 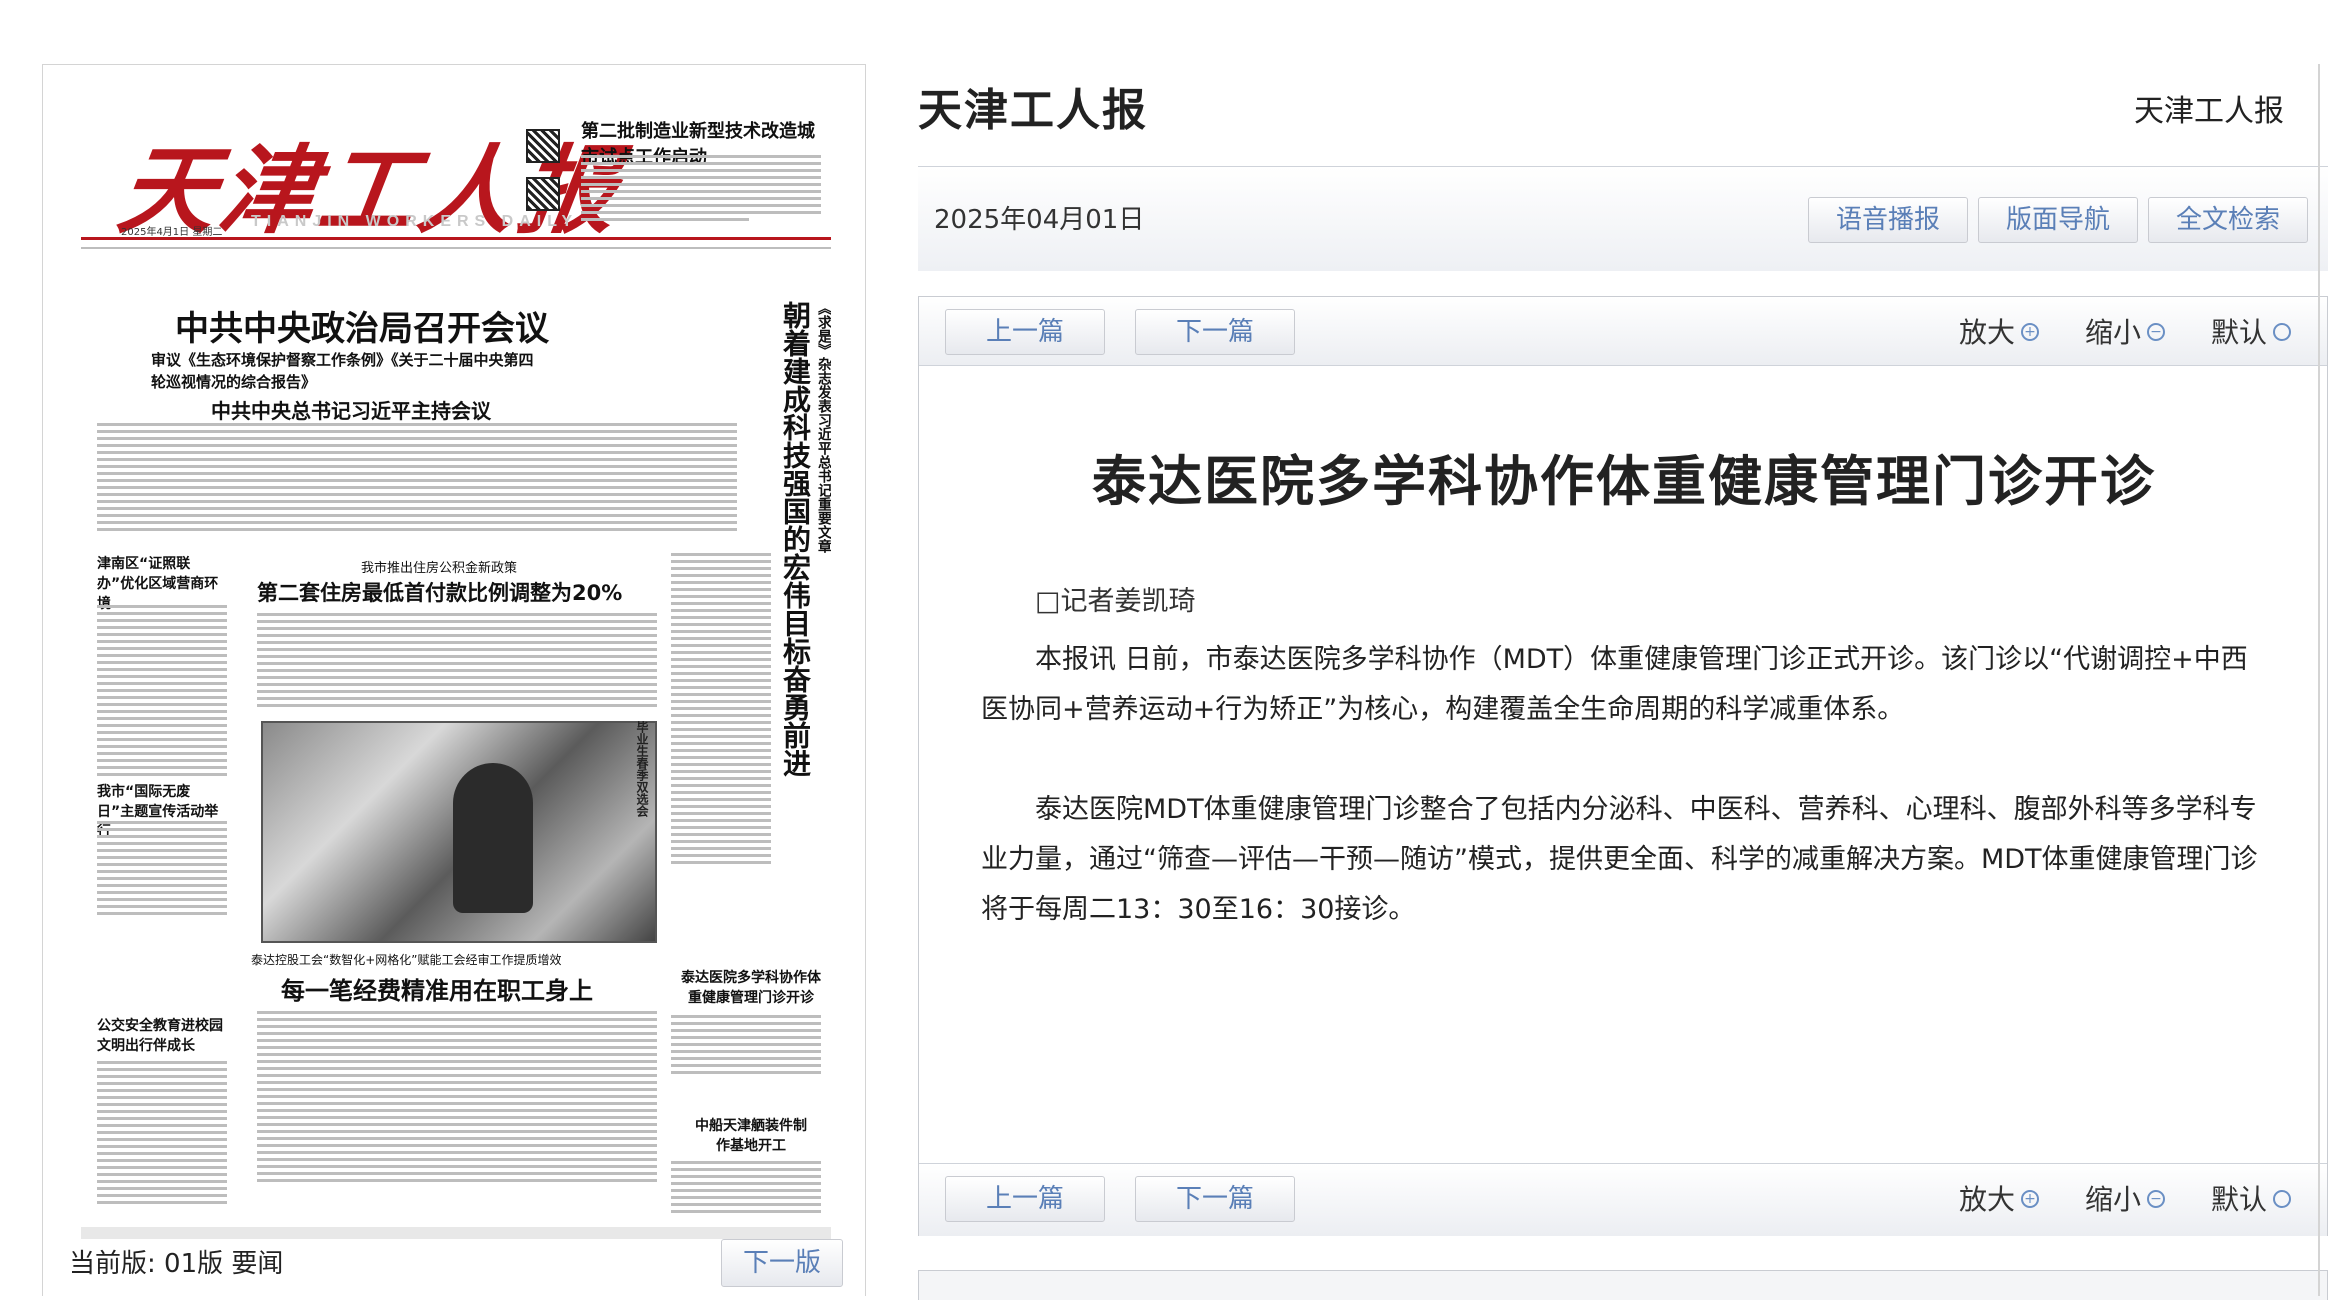 I want to click on next-edition-button: 下一版, so click(x=782, y=1263).